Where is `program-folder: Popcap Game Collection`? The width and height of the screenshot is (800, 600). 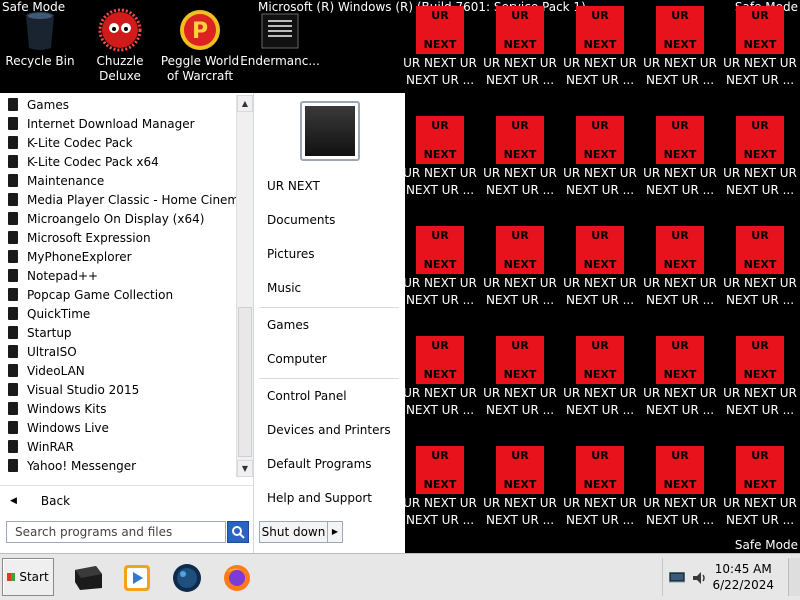
program-folder: Popcap Game Collection is located at coordinates (118, 294).